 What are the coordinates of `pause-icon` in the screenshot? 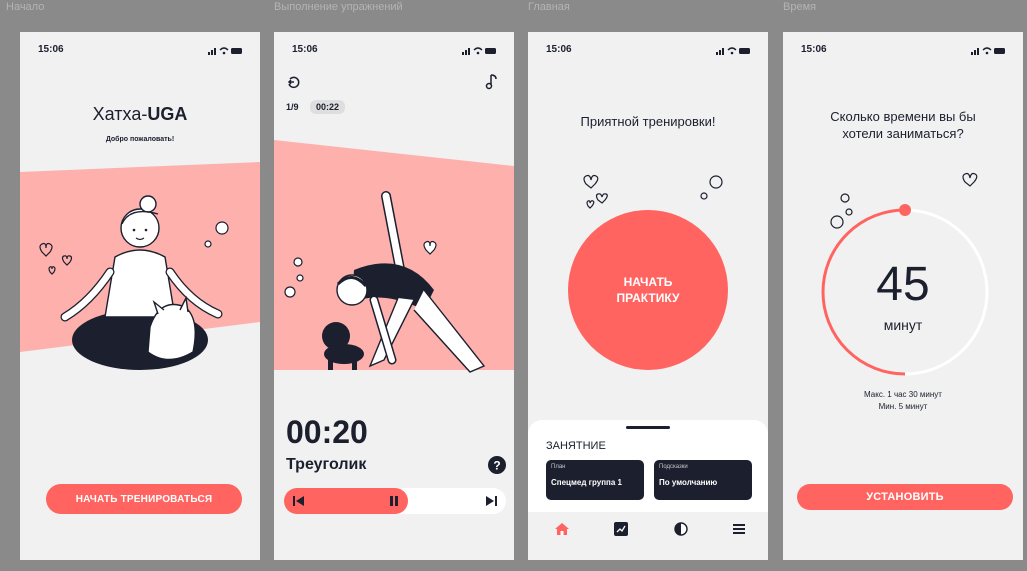 It's located at (394, 501).